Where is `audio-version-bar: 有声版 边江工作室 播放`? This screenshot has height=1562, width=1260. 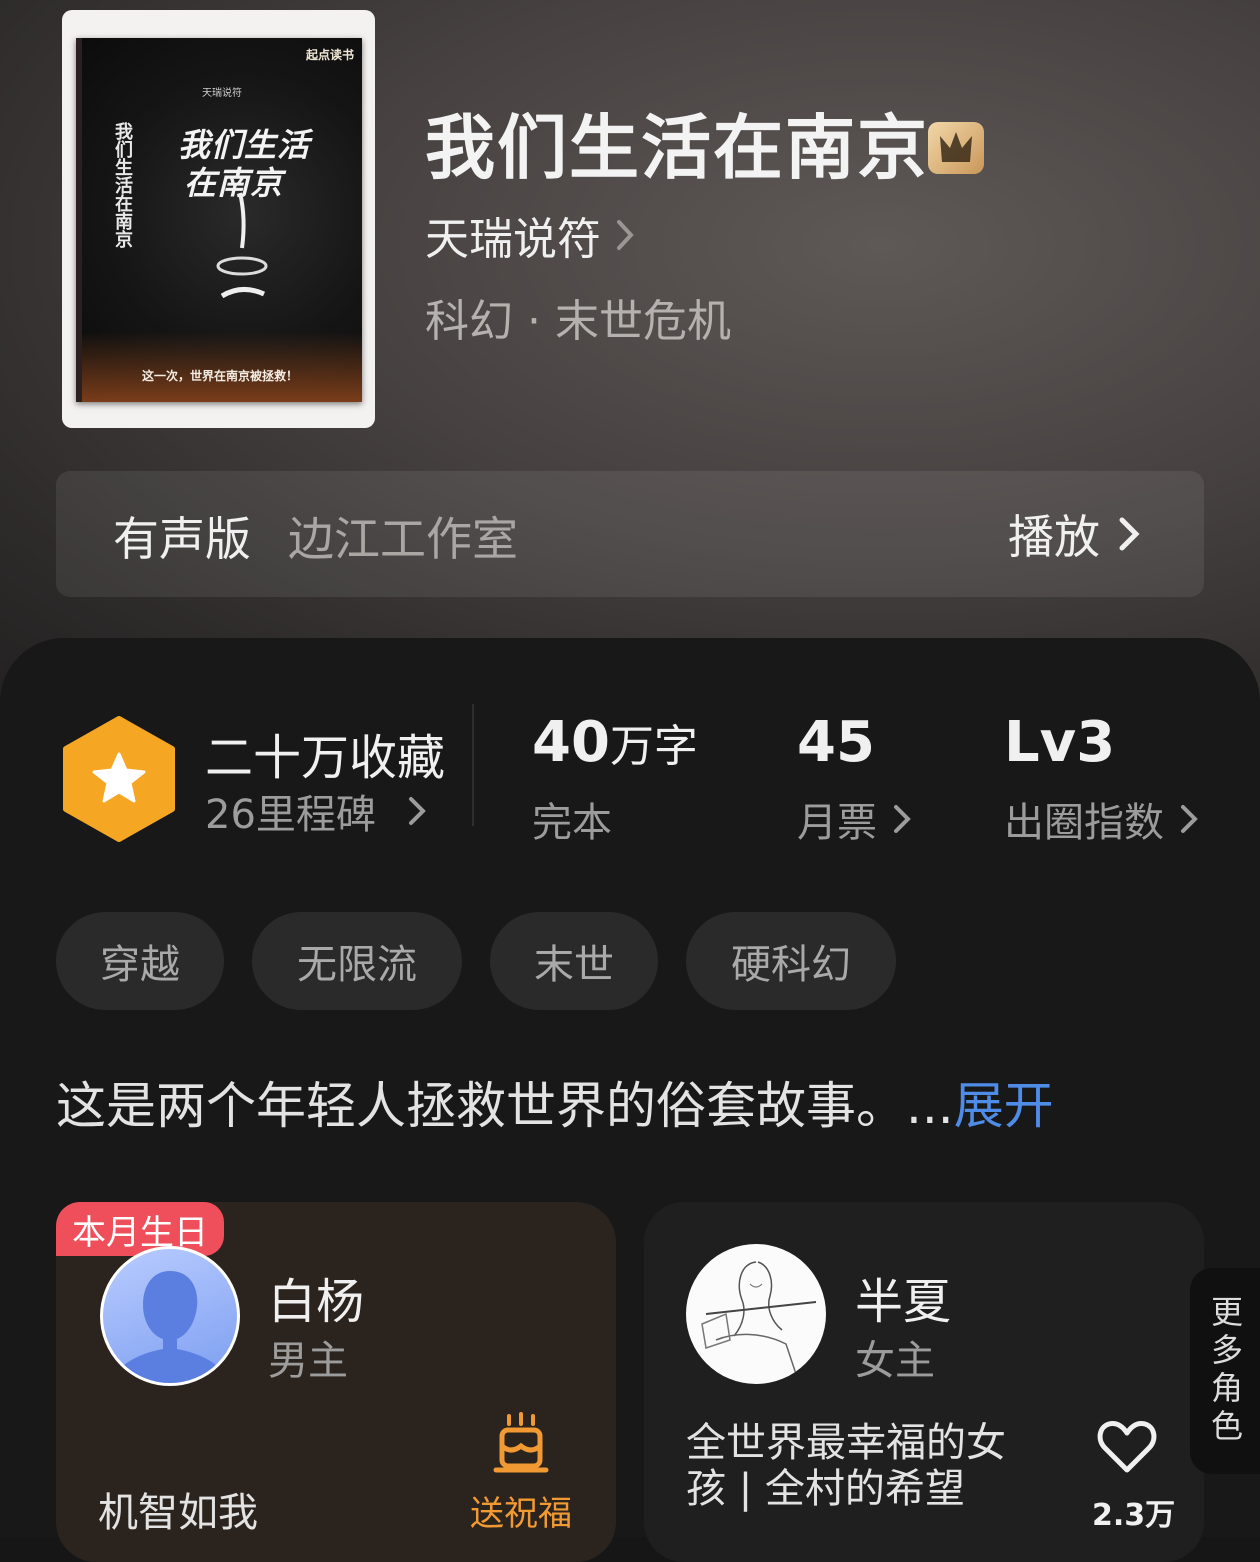
audio-version-bar: 有声版 边江工作室 播放 is located at coordinates (630, 534).